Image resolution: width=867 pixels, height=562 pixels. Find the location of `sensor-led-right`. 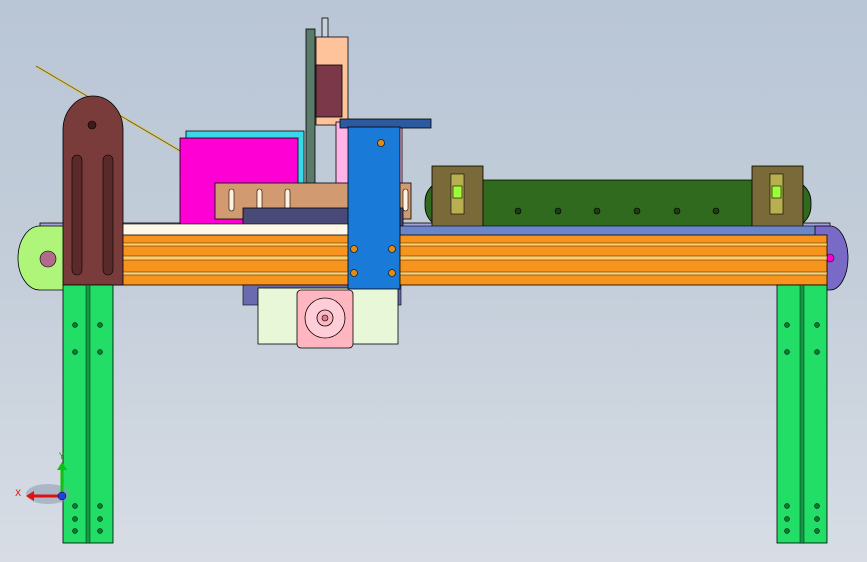

sensor-led-right is located at coordinates (776, 192).